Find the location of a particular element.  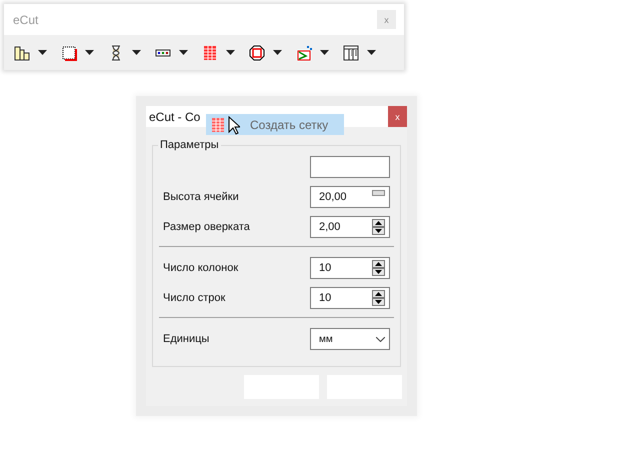

field-label: Единицы is located at coordinates (186, 339).